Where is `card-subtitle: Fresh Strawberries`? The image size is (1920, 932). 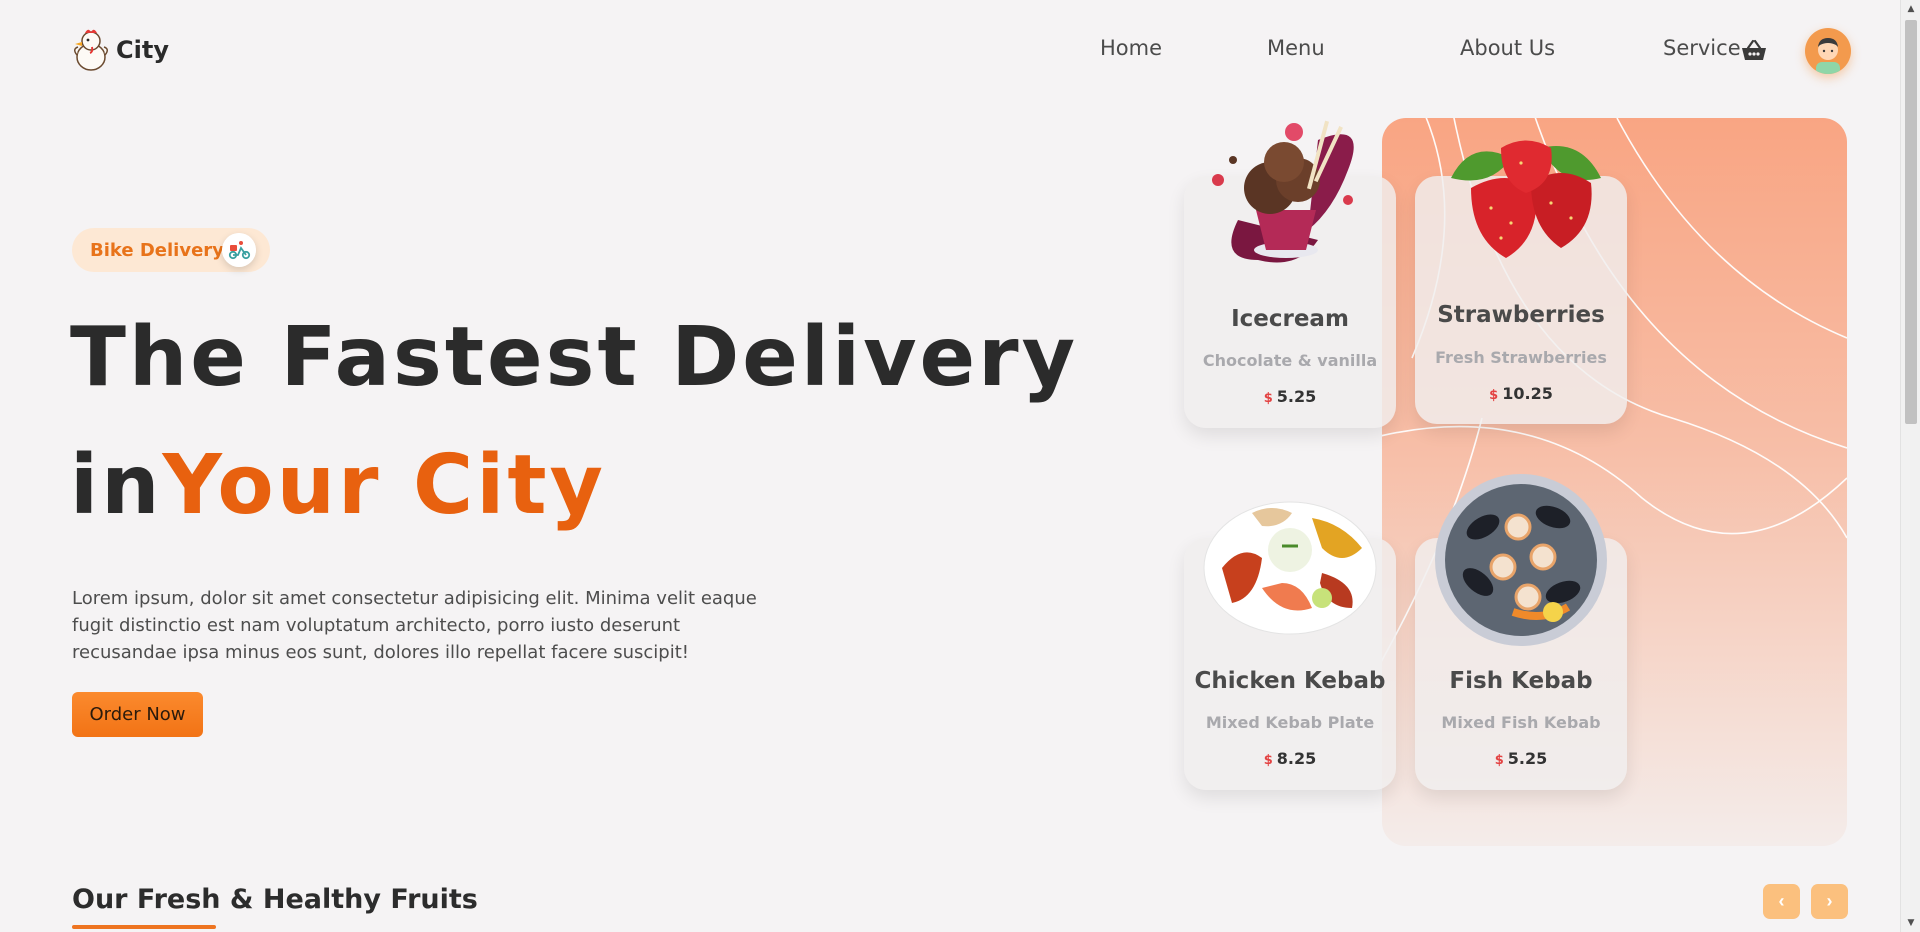 card-subtitle: Fresh Strawberries is located at coordinates (1521, 357).